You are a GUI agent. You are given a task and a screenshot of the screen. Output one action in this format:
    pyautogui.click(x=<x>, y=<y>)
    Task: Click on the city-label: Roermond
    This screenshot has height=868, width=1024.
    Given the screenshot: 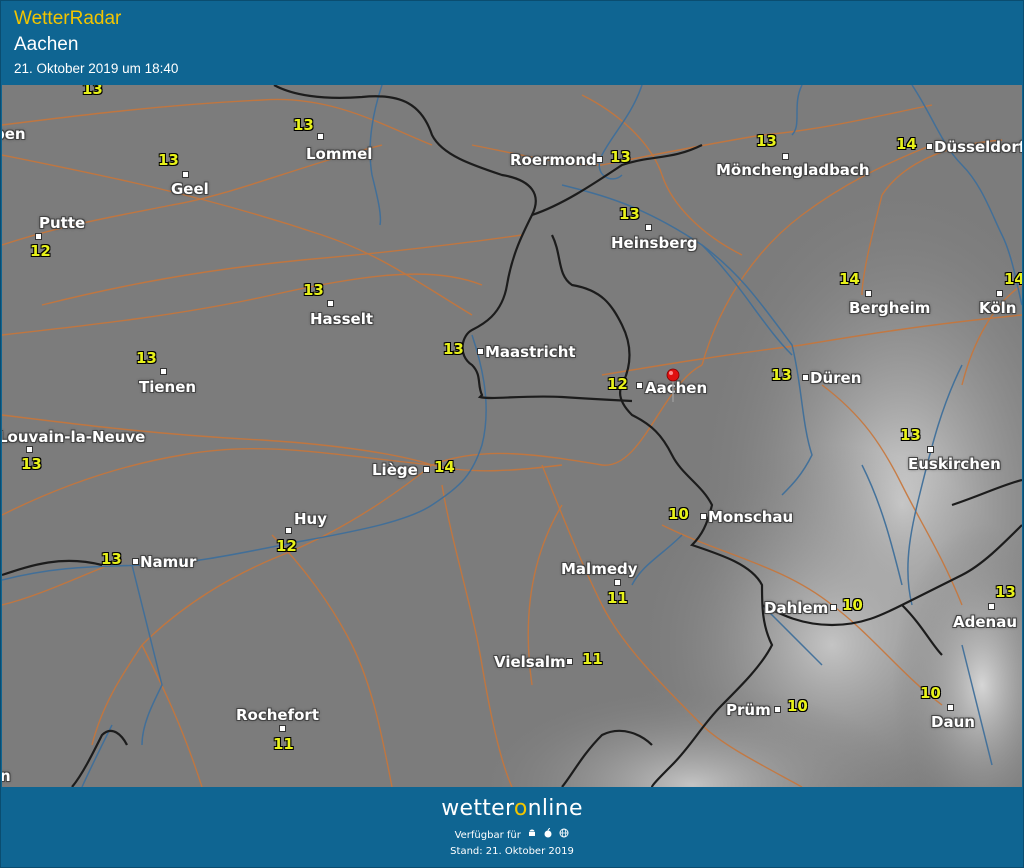 What is the action you would take?
    pyautogui.click(x=553, y=160)
    